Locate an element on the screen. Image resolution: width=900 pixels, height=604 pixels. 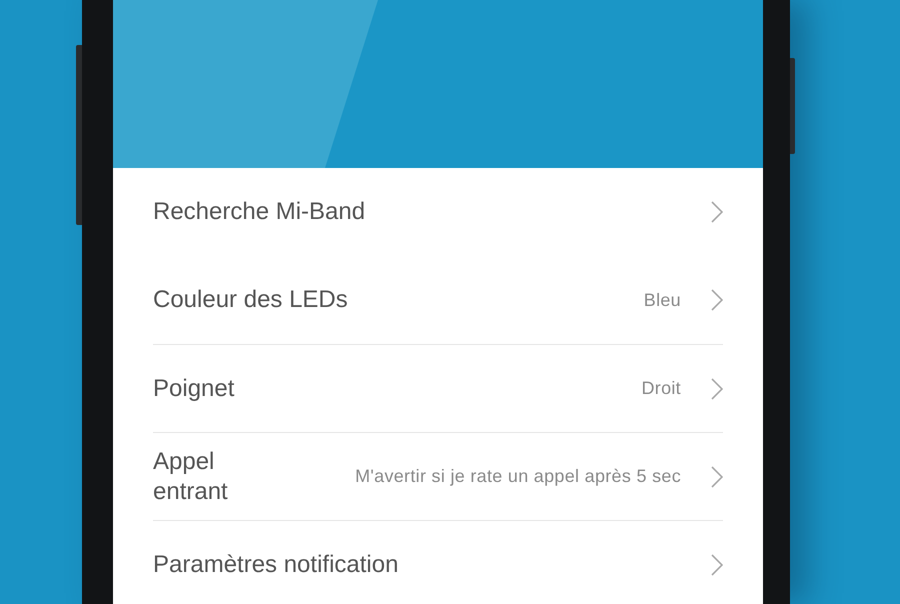
item-label: Appel entrant is located at coordinates (191, 476).